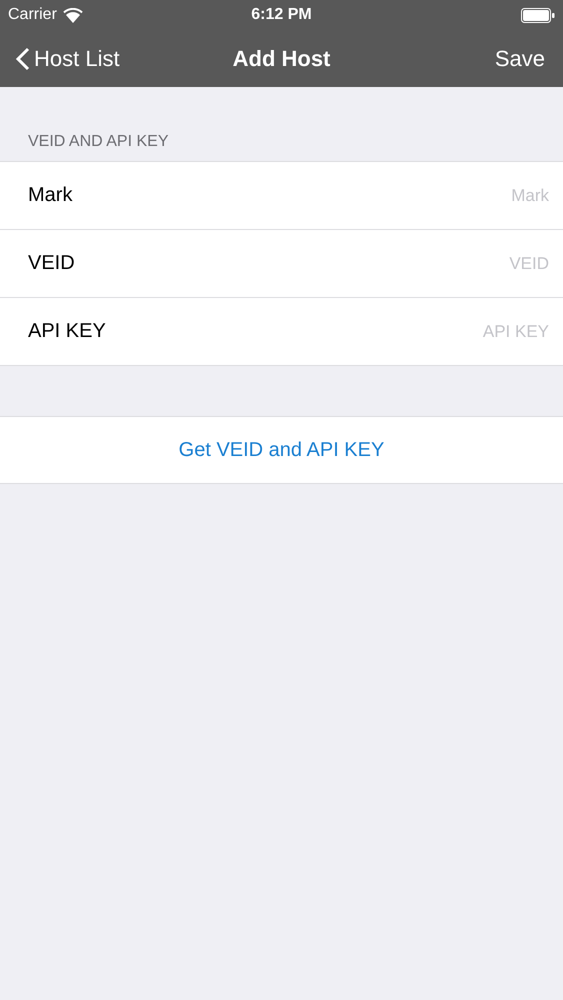 This screenshot has height=1000, width=563. I want to click on save-button: Save, so click(519, 59).